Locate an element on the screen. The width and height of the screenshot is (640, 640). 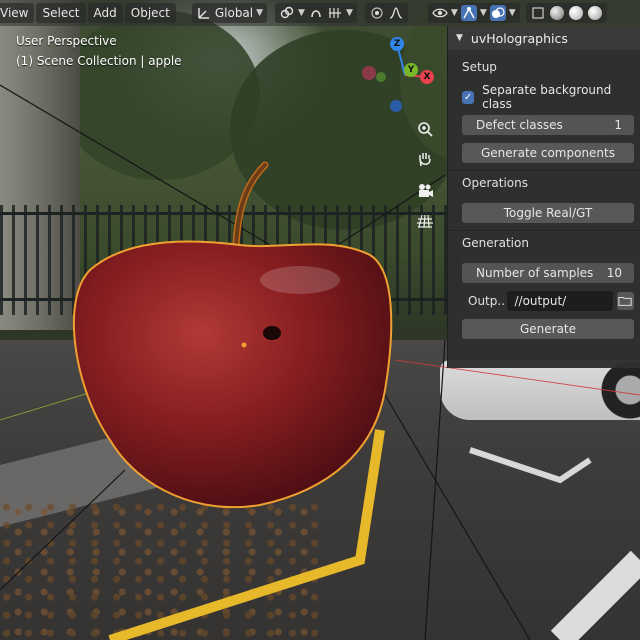
defect-classes-field: Defect classes 1 is located at coordinates (548, 125).